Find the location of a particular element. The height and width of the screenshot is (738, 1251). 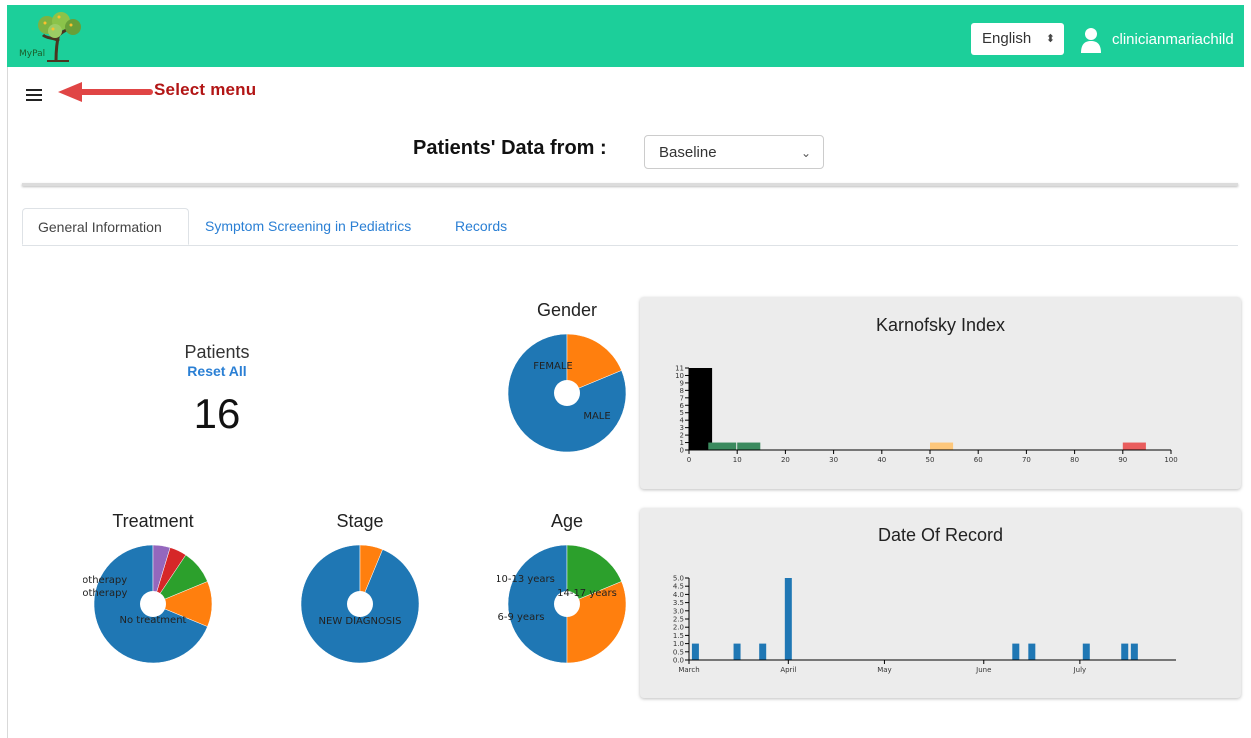

treatment-pie-chart: No treatment chemotherapy radiotherapy is located at coordinates (153, 614).